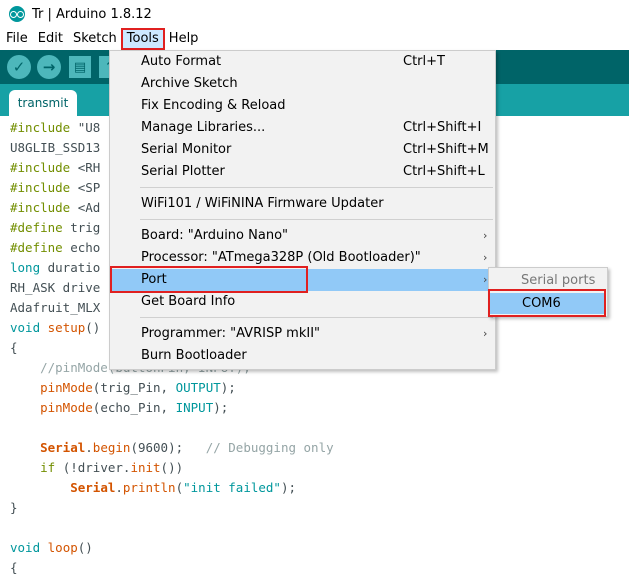  I want to click on menu-item-board: Board: "Arduino Nano" ›, so click(302, 236).